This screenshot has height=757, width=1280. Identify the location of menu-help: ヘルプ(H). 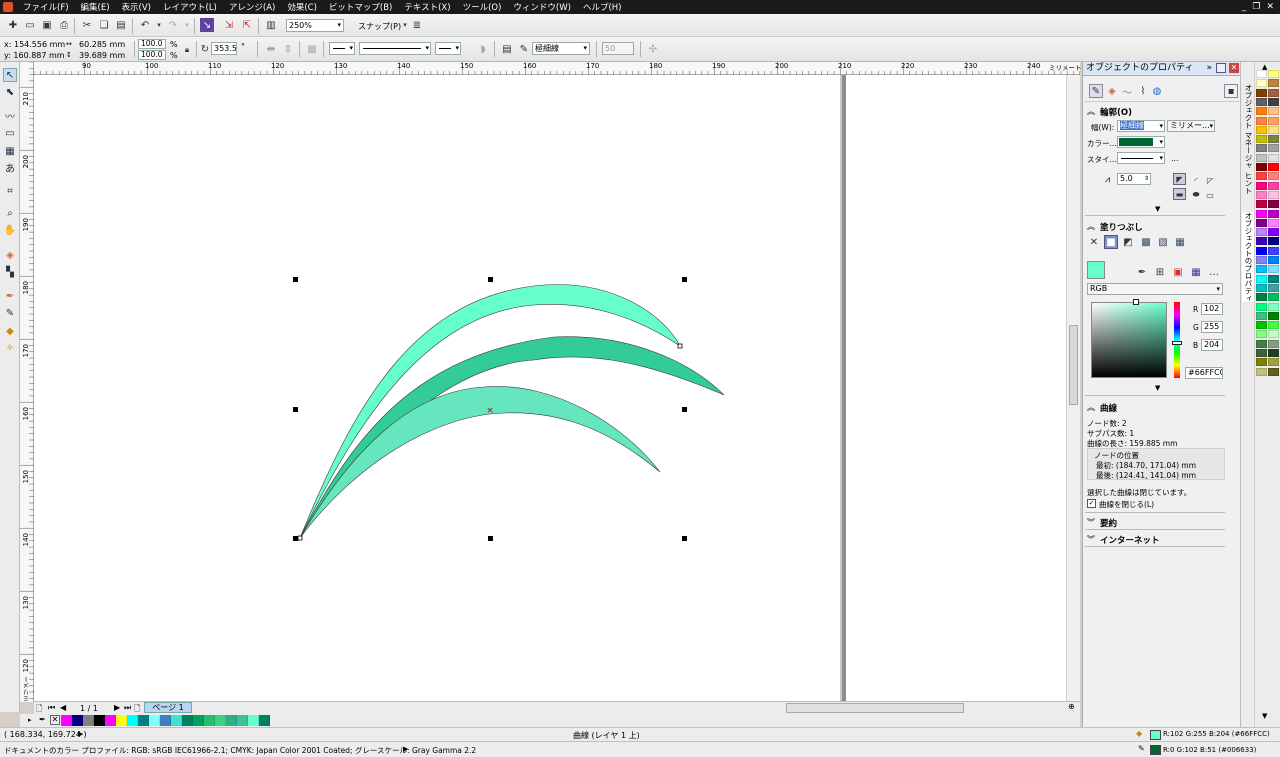
(602, 7).